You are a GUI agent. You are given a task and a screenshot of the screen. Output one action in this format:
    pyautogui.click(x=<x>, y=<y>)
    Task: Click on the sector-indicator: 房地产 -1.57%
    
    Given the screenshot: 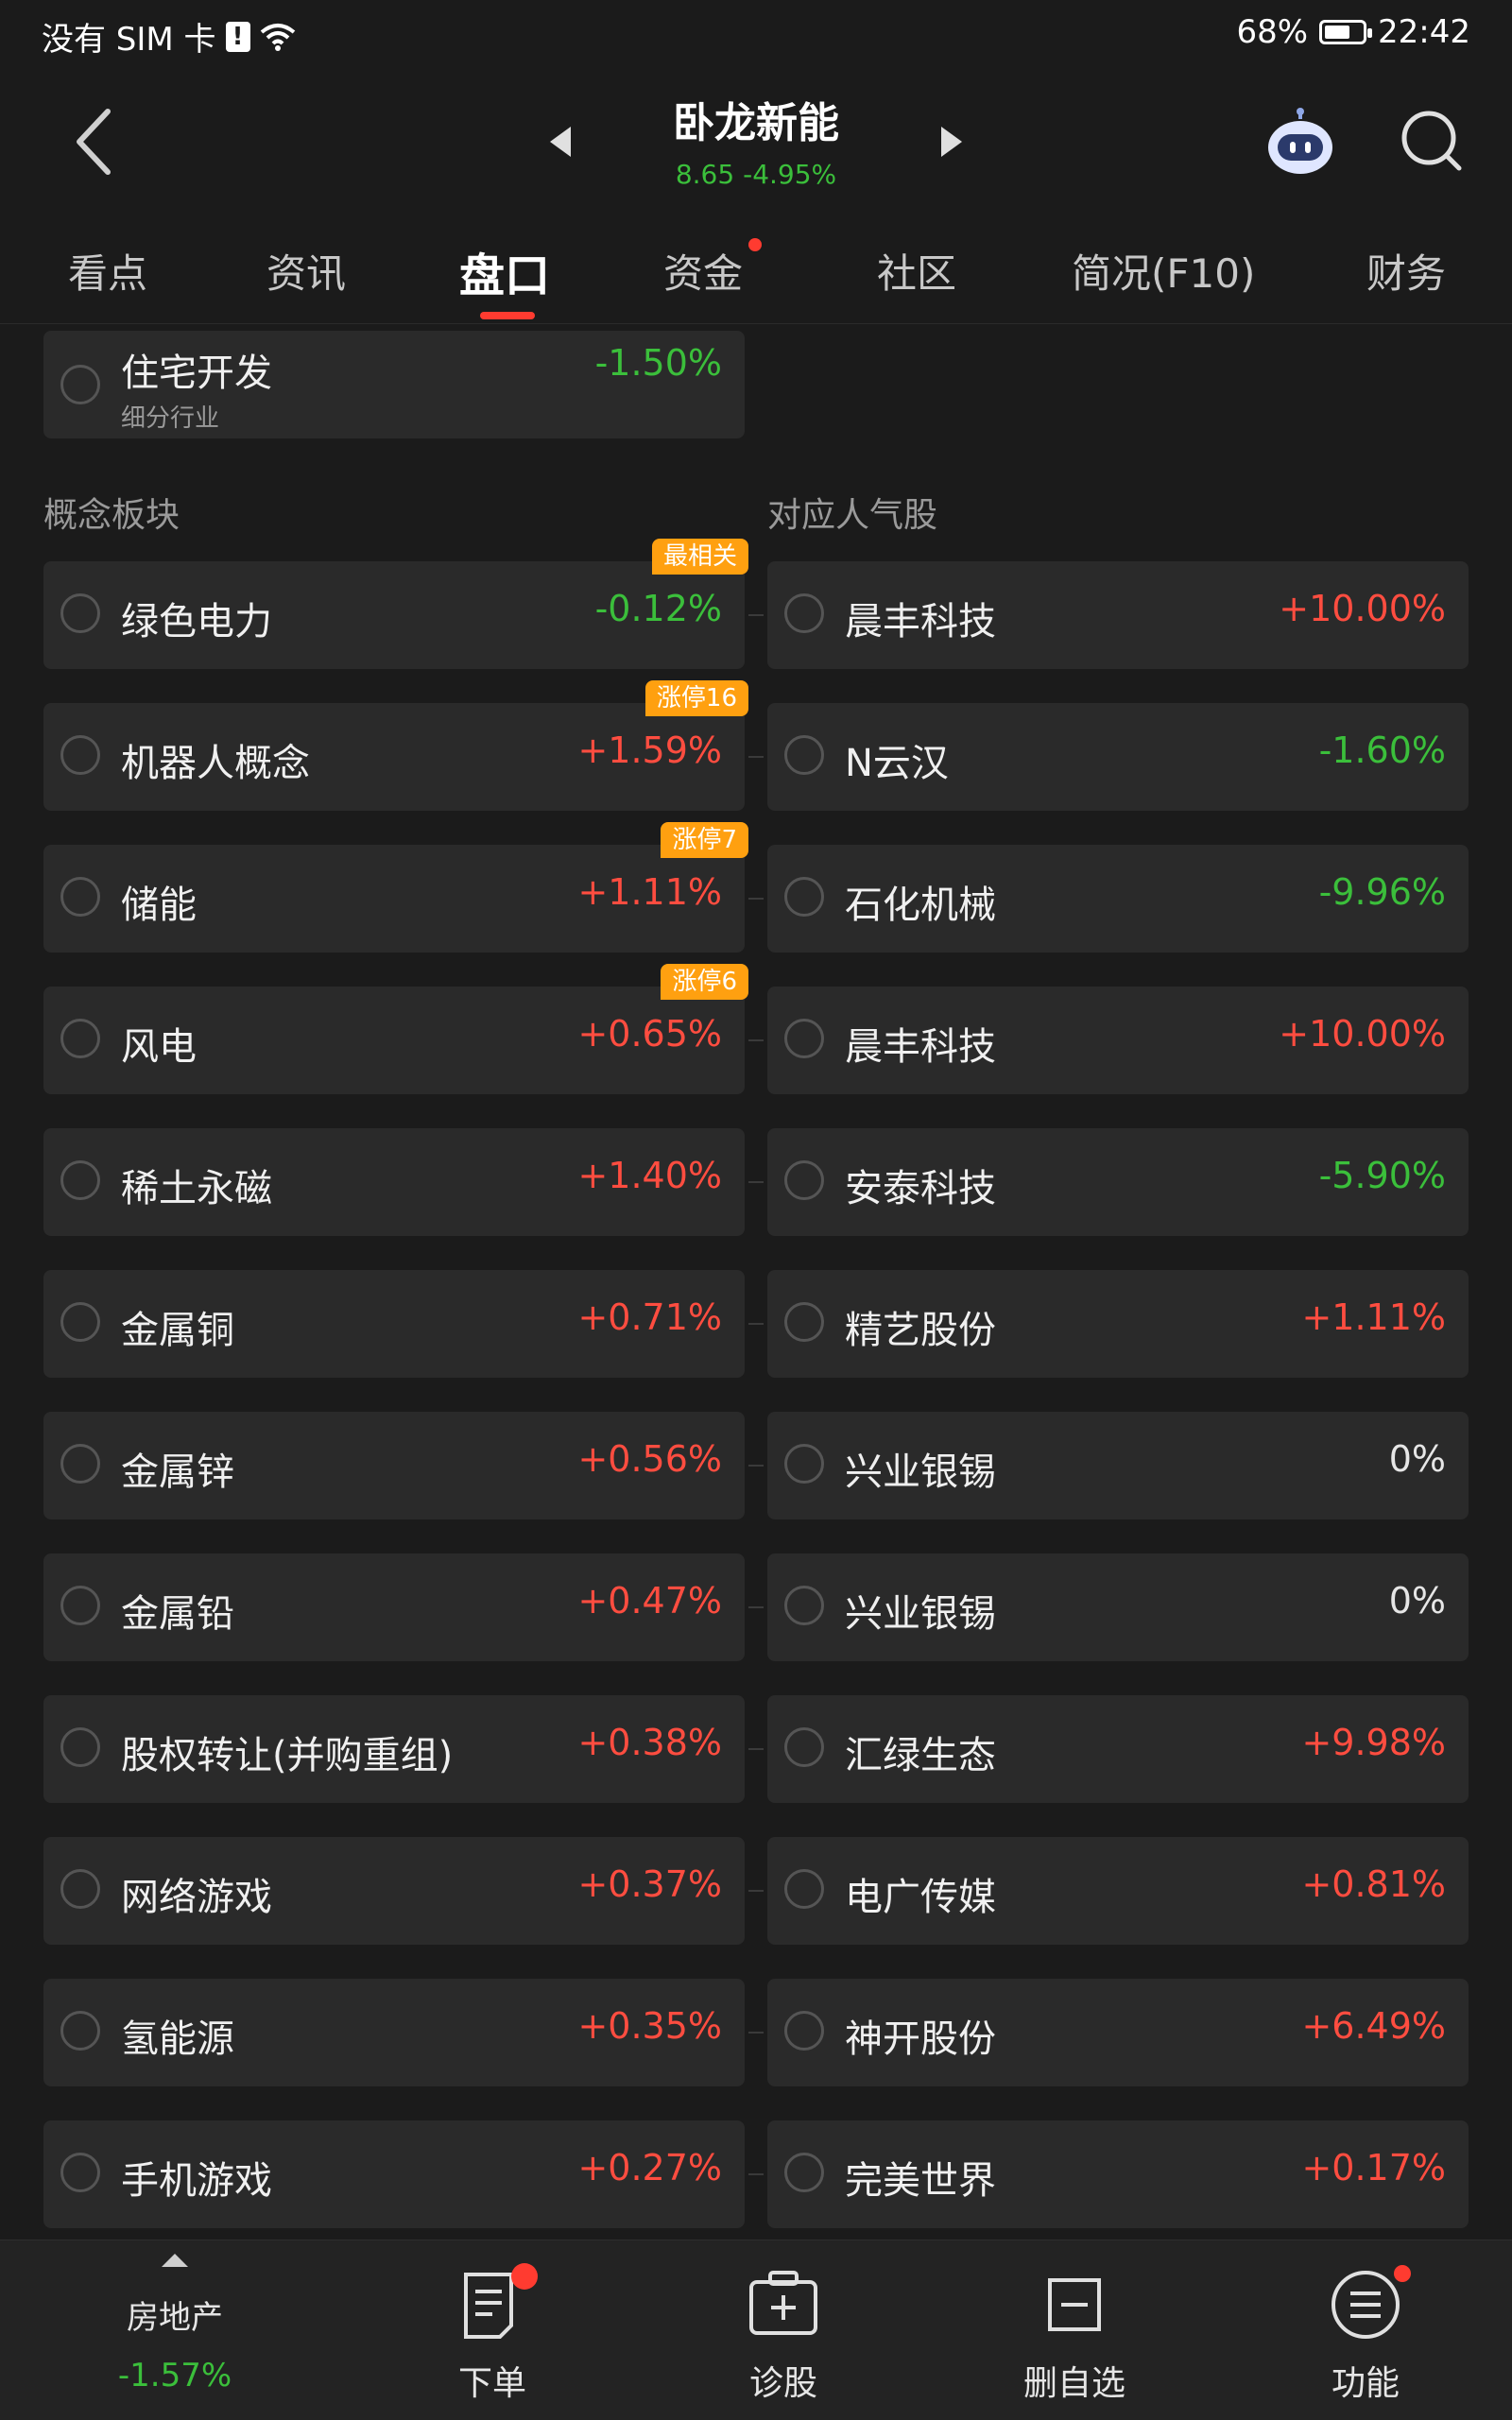 What is the action you would take?
    pyautogui.click(x=174, y=2324)
    